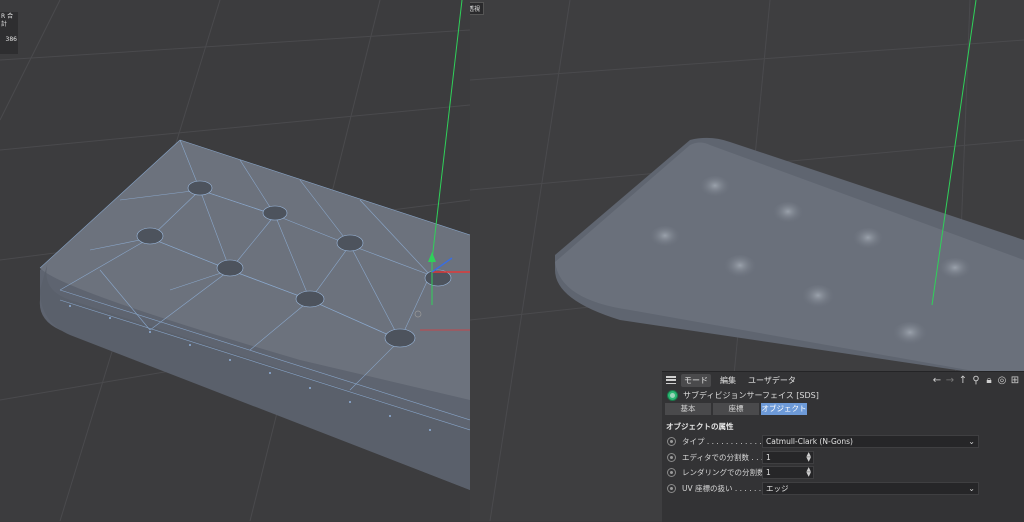  What do you see at coordinates (477, 8) in the screenshot?
I see `viewport-mode-label: 透視` at bounding box center [477, 8].